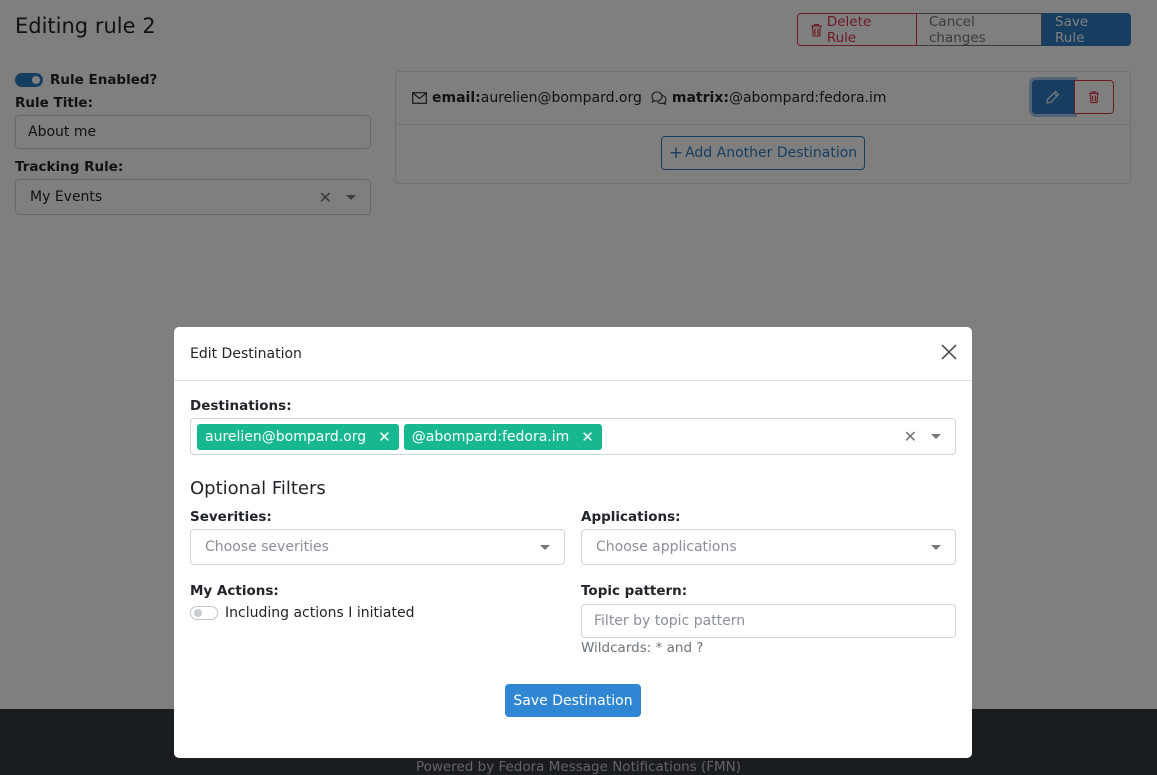 This screenshot has width=1157, height=775. What do you see at coordinates (949, 352) in the screenshot?
I see `close-icon` at bounding box center [949, 352].